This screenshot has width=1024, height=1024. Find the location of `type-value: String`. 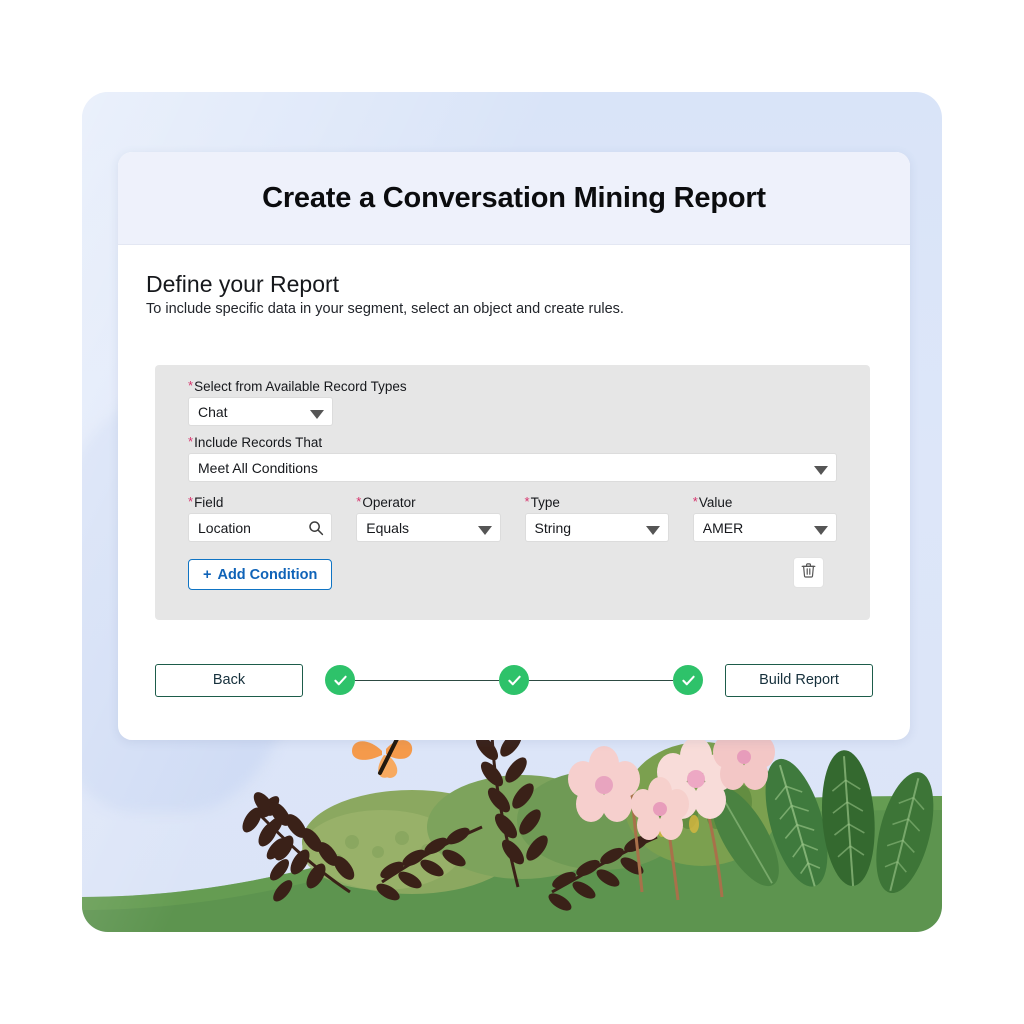

type-value: String is located at coordinates (553, 527).